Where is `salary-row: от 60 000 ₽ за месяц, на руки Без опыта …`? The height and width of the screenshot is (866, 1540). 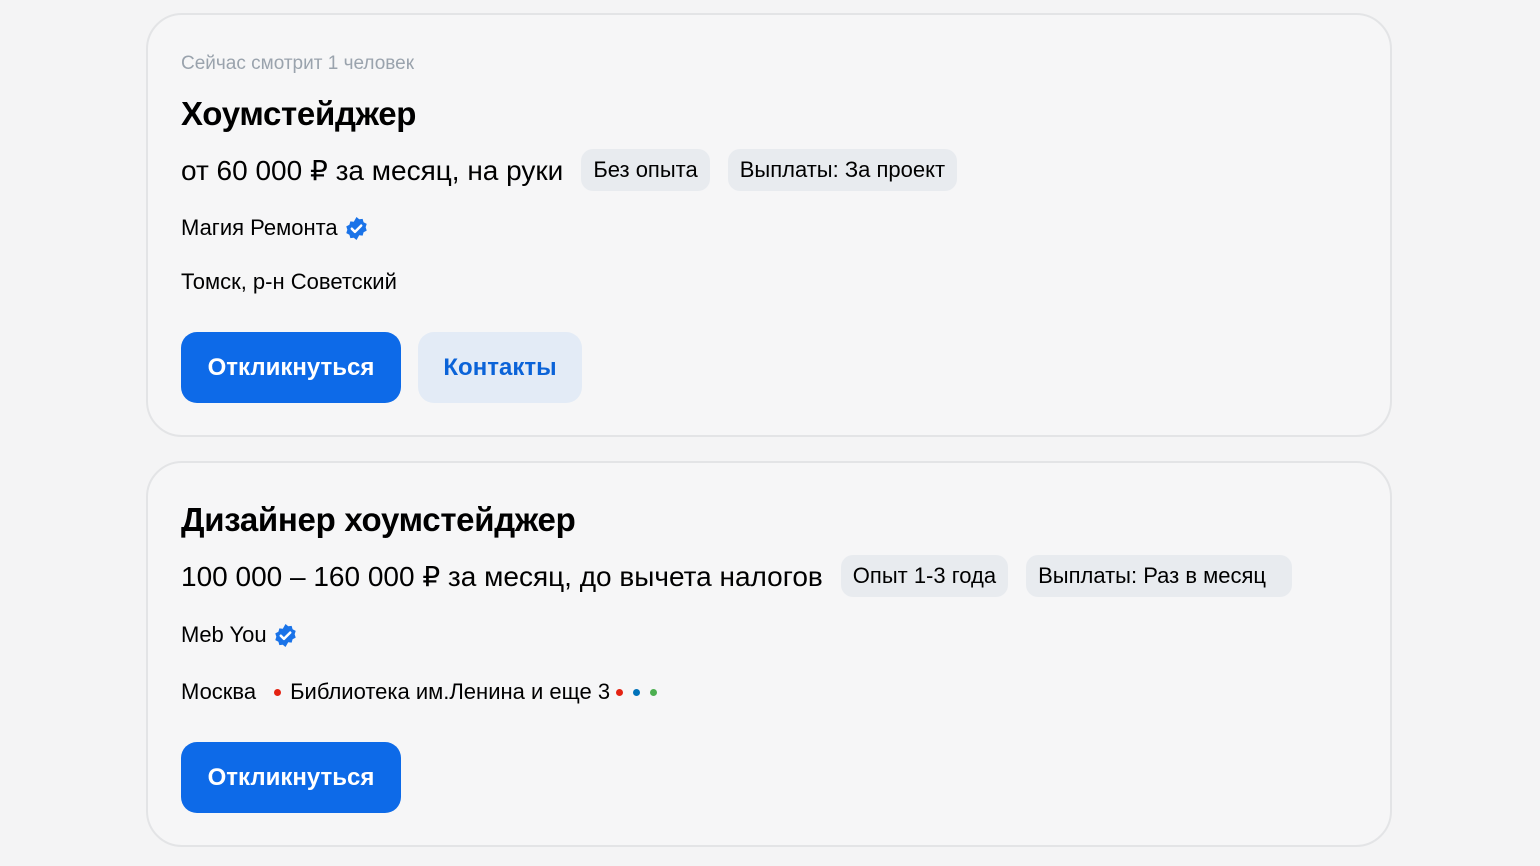
salary-row: от 60 000 ₽ за месяц, на руки Без опыта … is located at coordinates (569, 170).